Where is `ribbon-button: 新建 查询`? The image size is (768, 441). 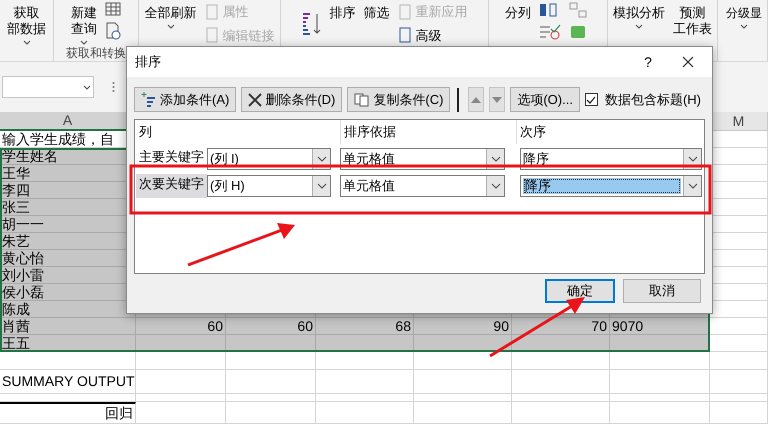
ribbon-button: 新建 查询 is located at coordinates (84, 22).